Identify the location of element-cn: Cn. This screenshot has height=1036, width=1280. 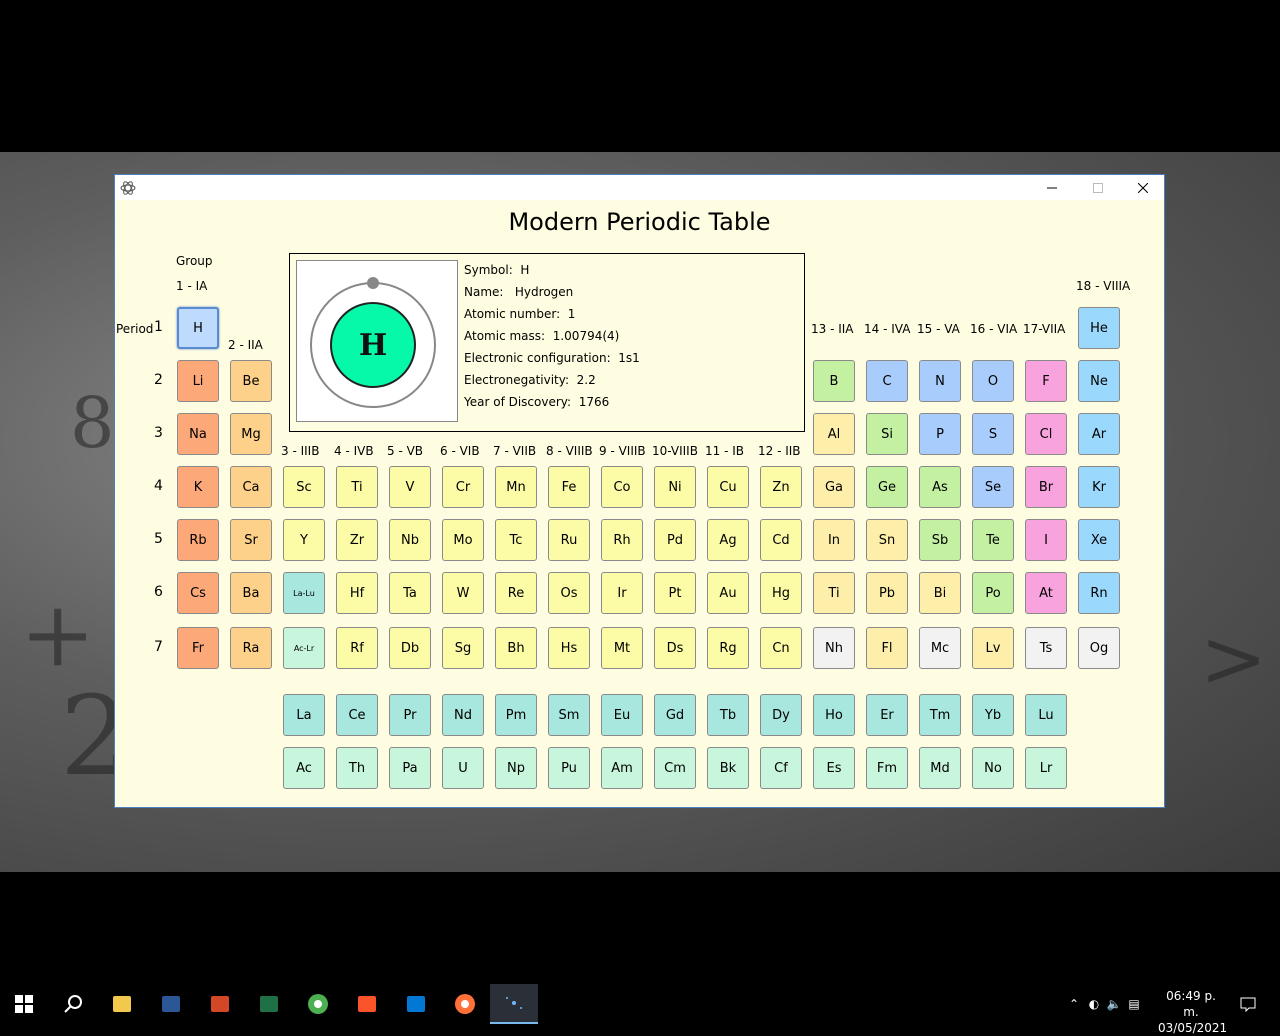
(781, 648).